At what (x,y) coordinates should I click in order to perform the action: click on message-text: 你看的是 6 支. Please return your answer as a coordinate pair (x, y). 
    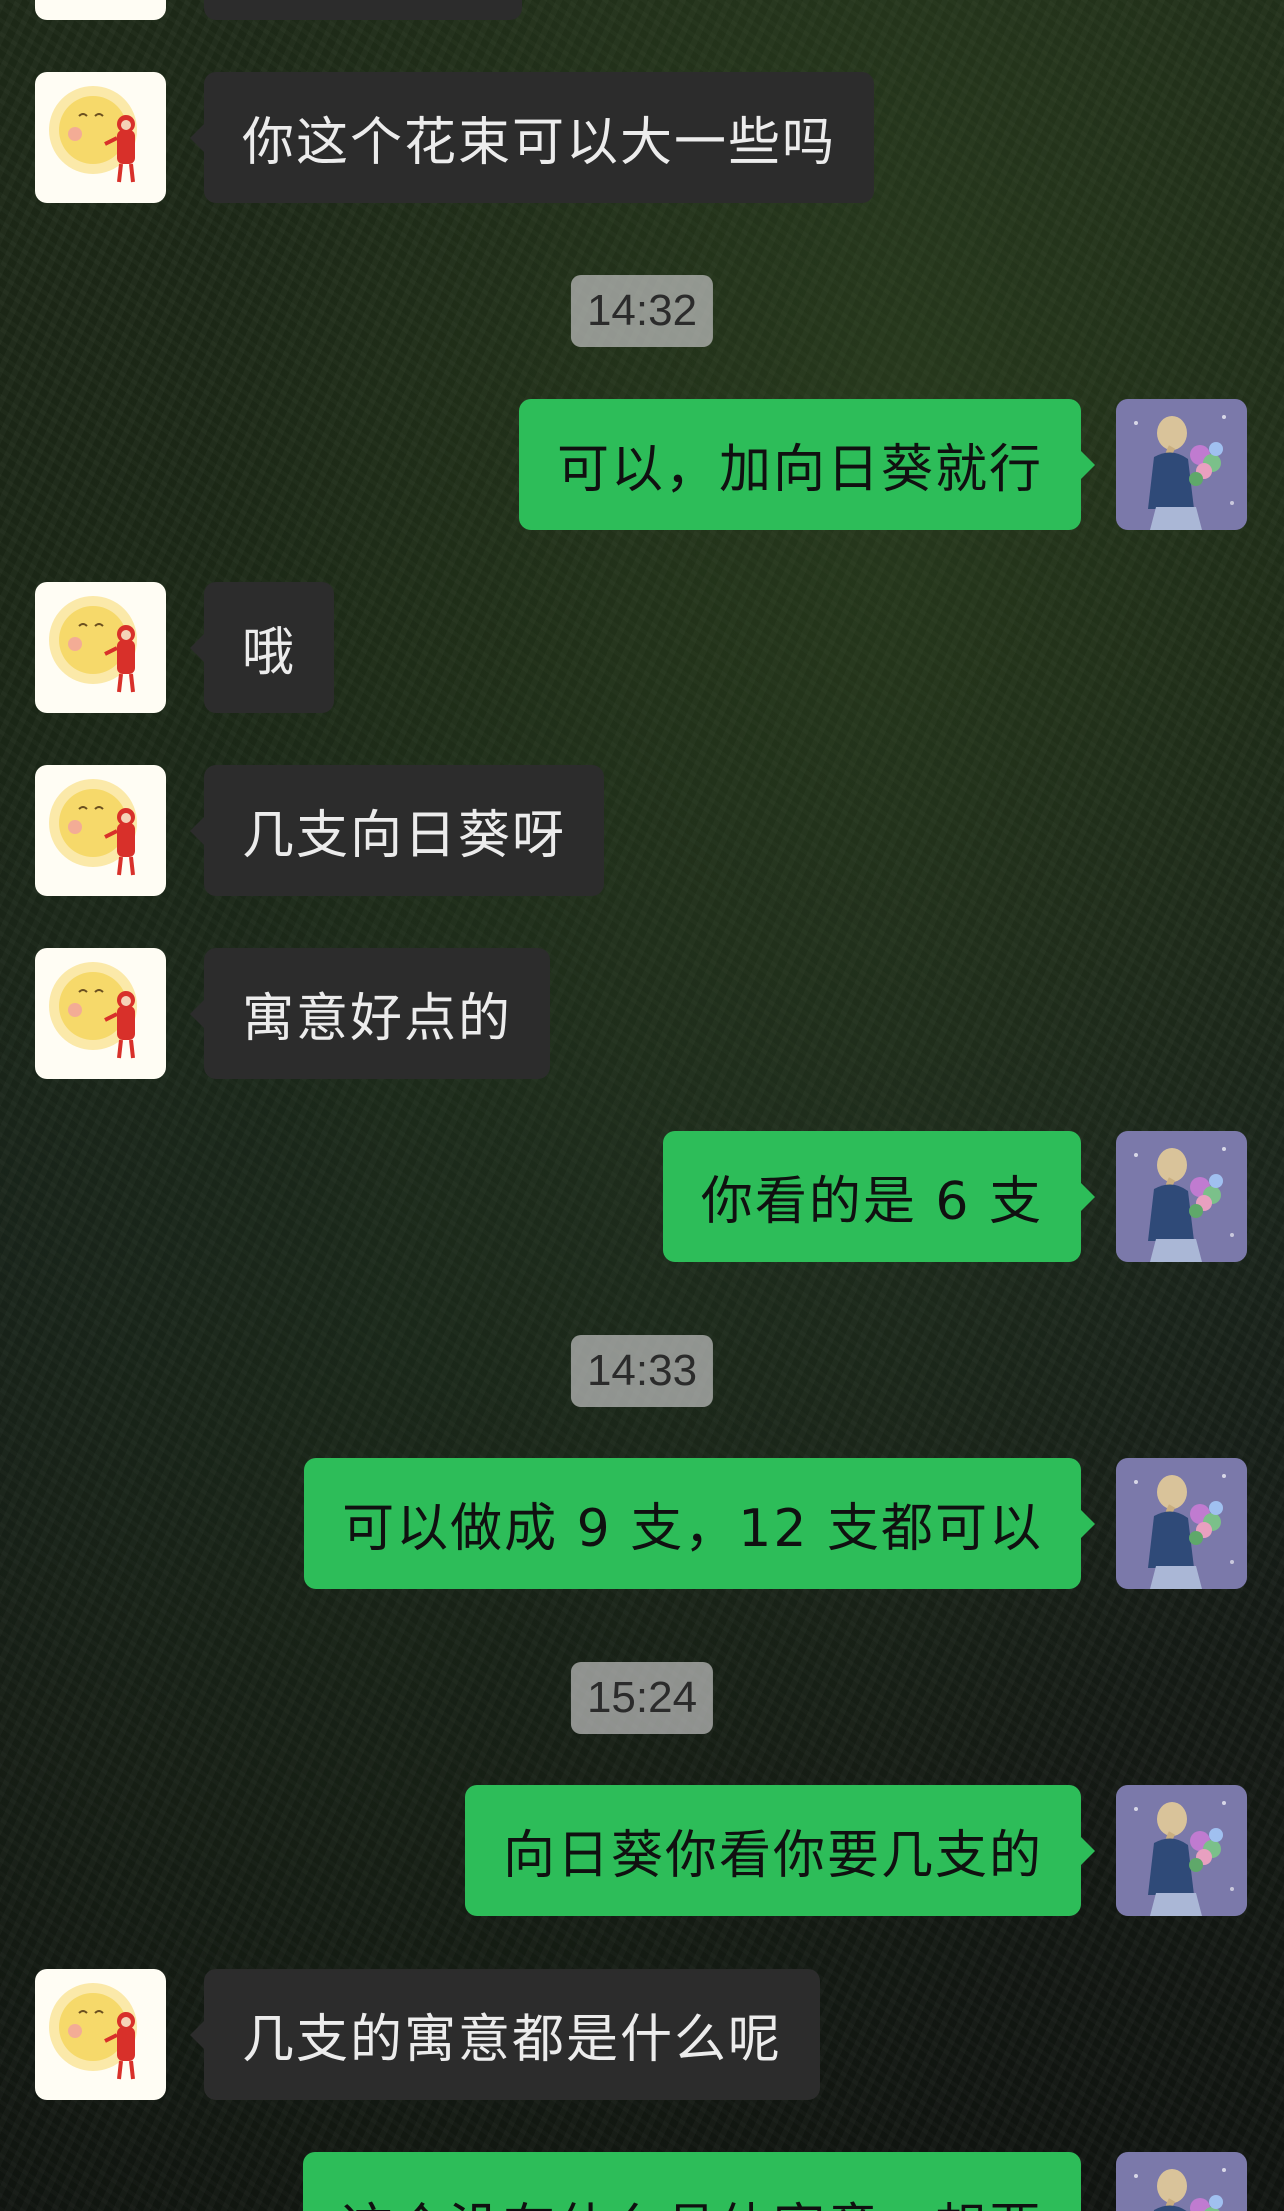
    Looking at the image, I should click on (871, 1202).